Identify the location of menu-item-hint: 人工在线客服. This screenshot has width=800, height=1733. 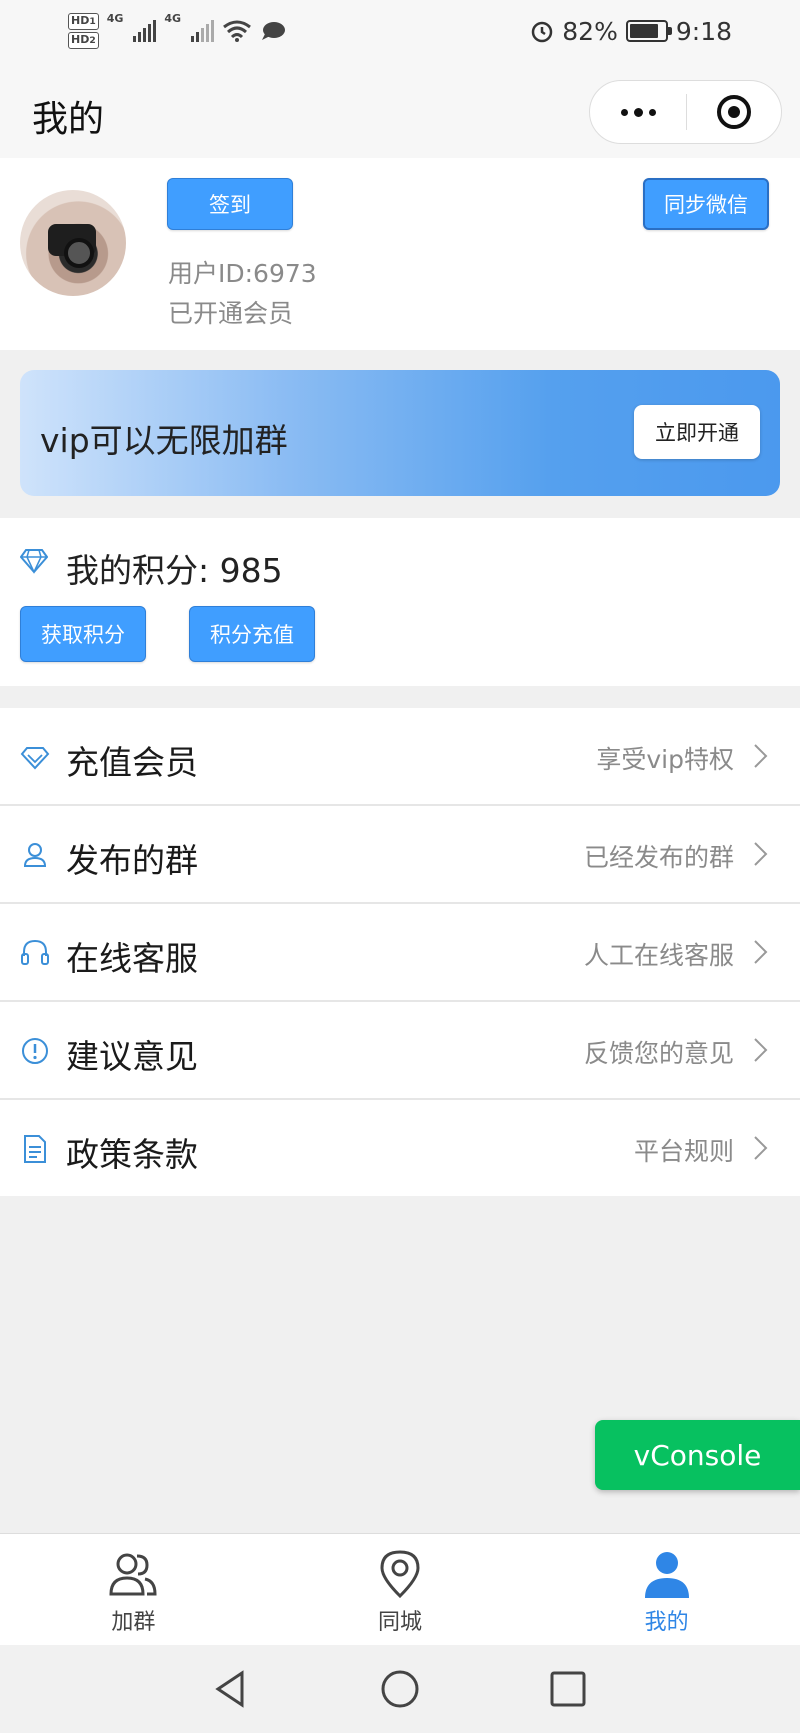
(658, 955).